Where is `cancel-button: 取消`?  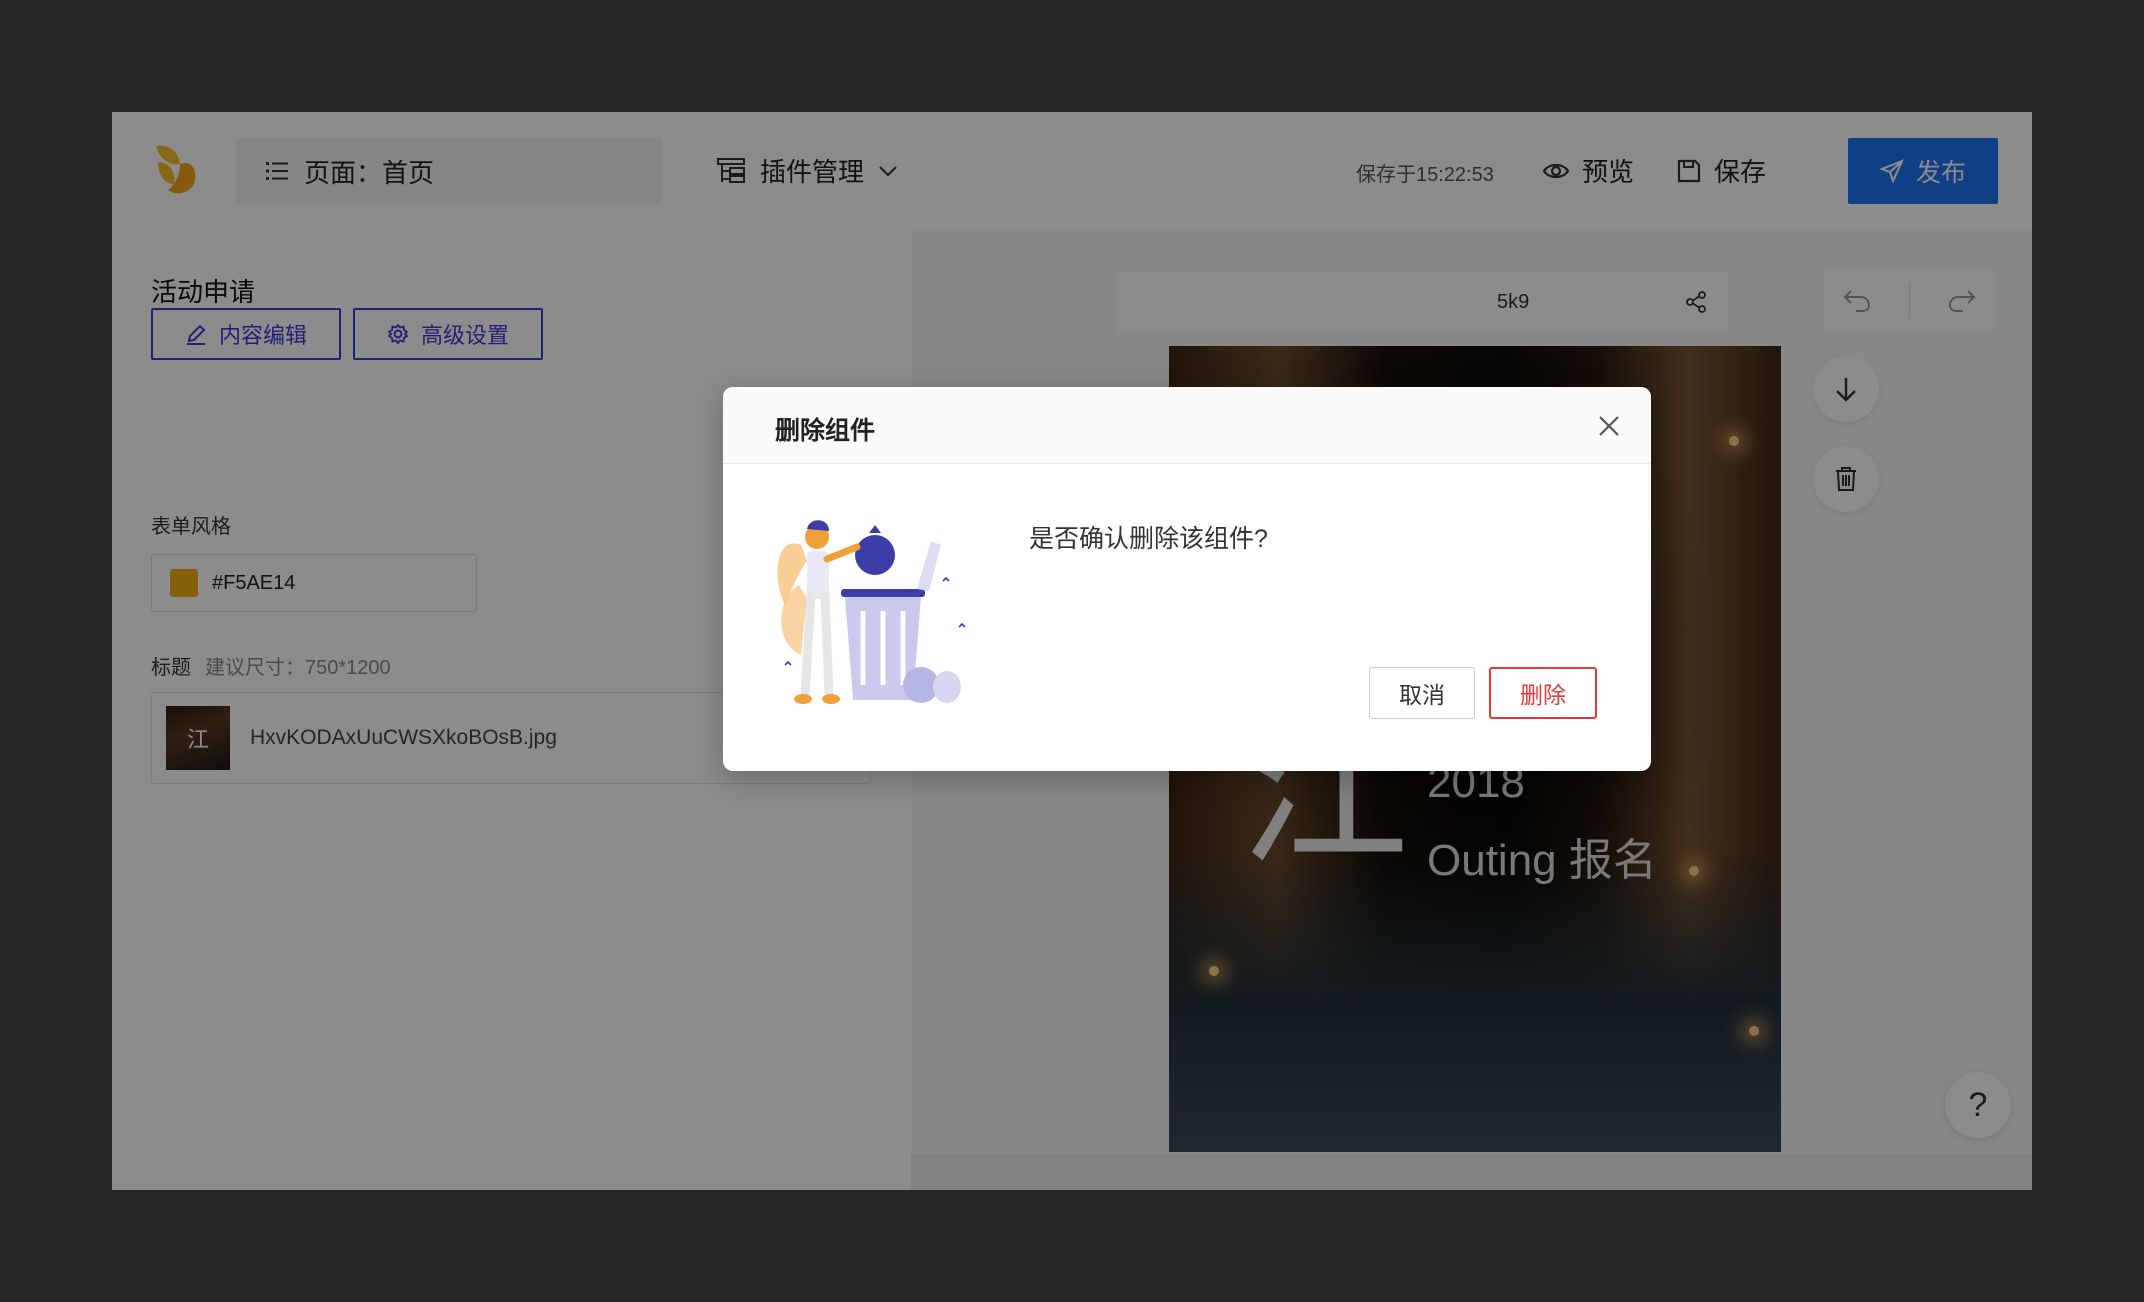
cancel-button: 取消 is located at coordinates (1422, 693).